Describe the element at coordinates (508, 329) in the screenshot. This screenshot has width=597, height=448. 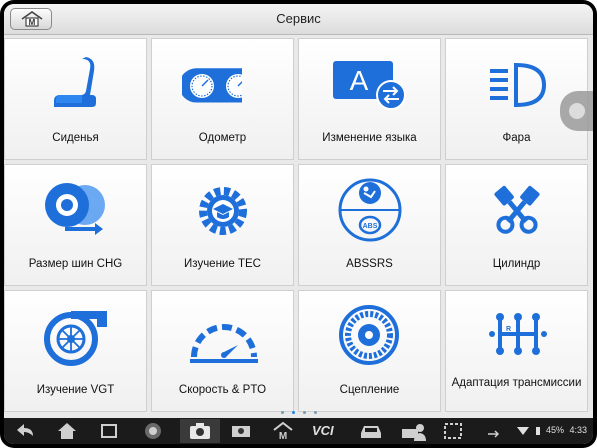
I see `svg-text: R` at that location.